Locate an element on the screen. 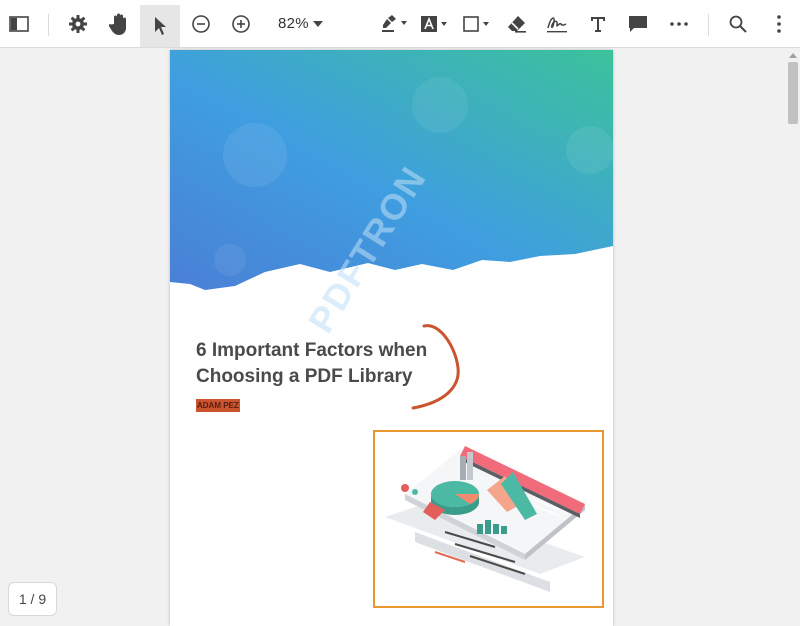 This screenshot has height=626, width=800. selected-image is located at coordinates (488, 519).